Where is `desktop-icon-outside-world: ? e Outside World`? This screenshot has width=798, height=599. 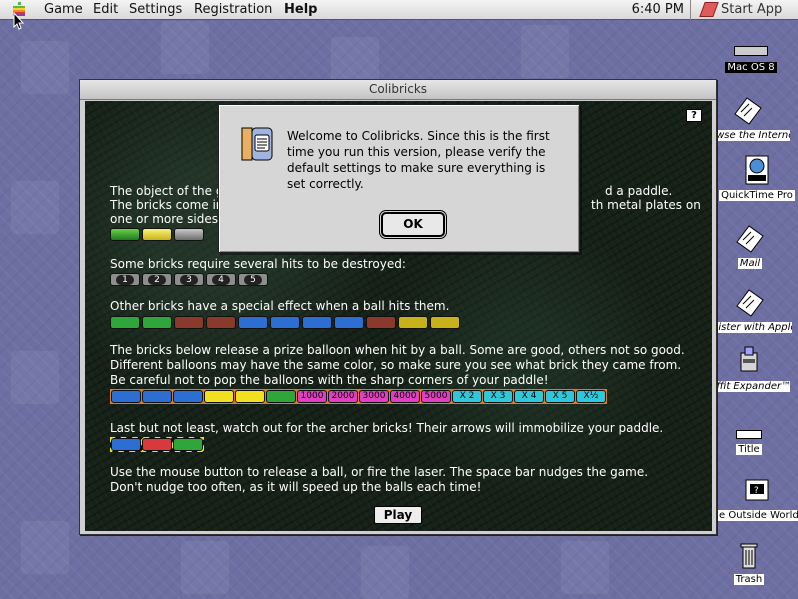
desktop-icon-outside-world: ? e Outside World is located at coordinates (757, 499).